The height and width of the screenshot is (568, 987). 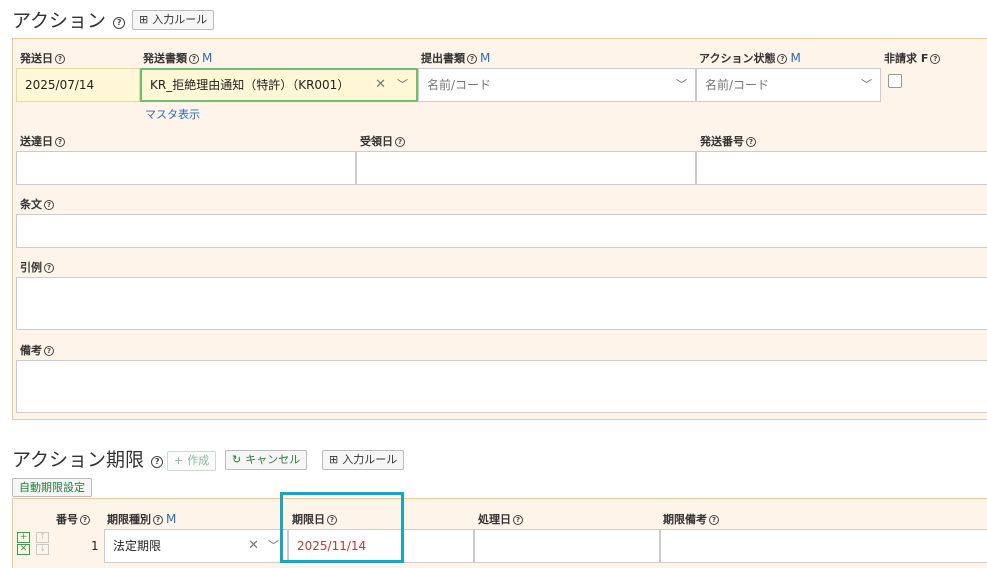 I want to click on received-date-label: 受領日?, so click(x=382, y=141).